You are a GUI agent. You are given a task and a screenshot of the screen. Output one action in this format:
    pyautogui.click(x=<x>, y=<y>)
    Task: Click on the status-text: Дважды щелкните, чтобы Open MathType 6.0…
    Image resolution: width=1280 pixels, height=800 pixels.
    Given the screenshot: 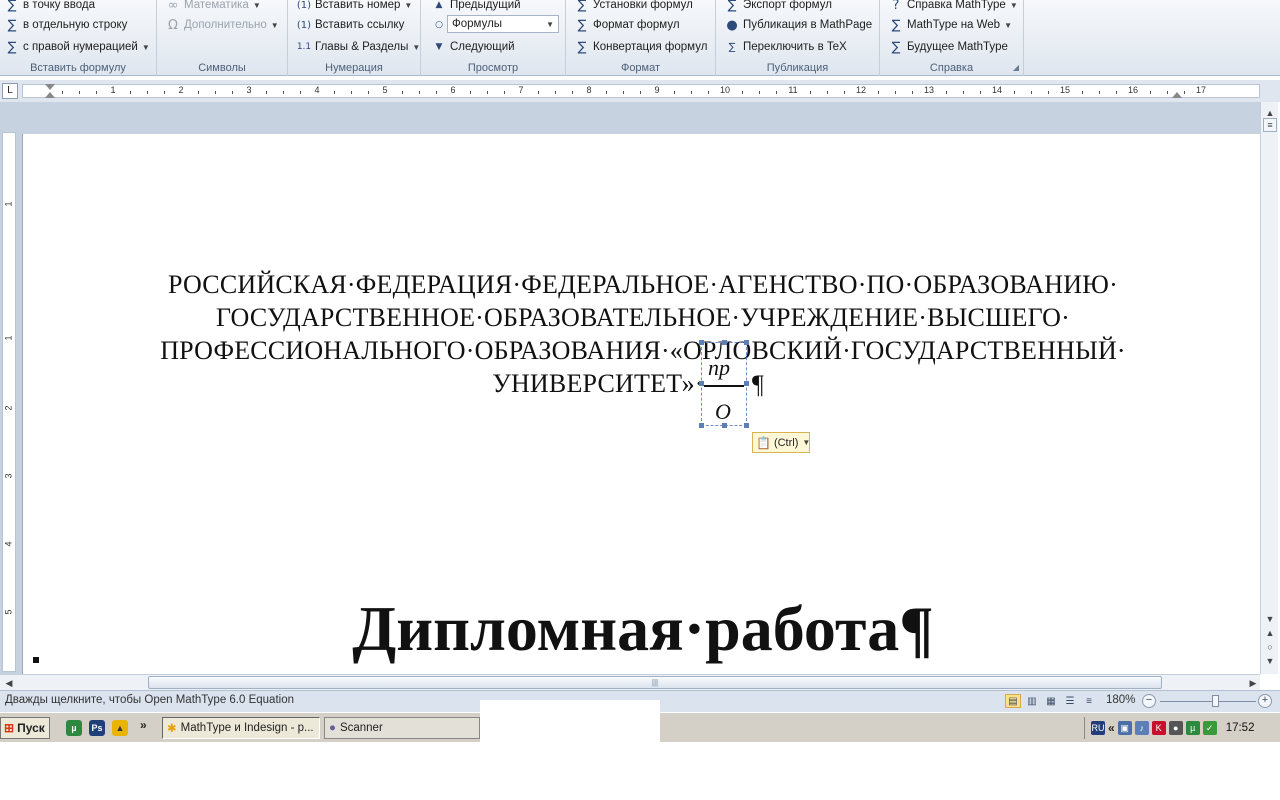 What is the action you would take?
    pyautogui.click(x=149, y=700)
    